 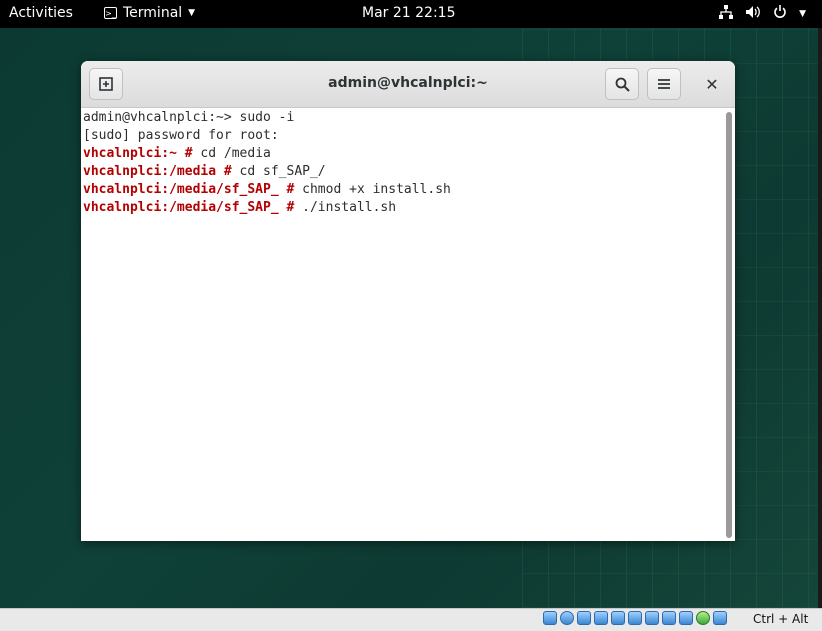 What do you see at coordinates (189, 117) in the screenshot?
I see `terminal-line: admin@vhcalnplci:~> sudo -i` at bounding box center [189, 117].